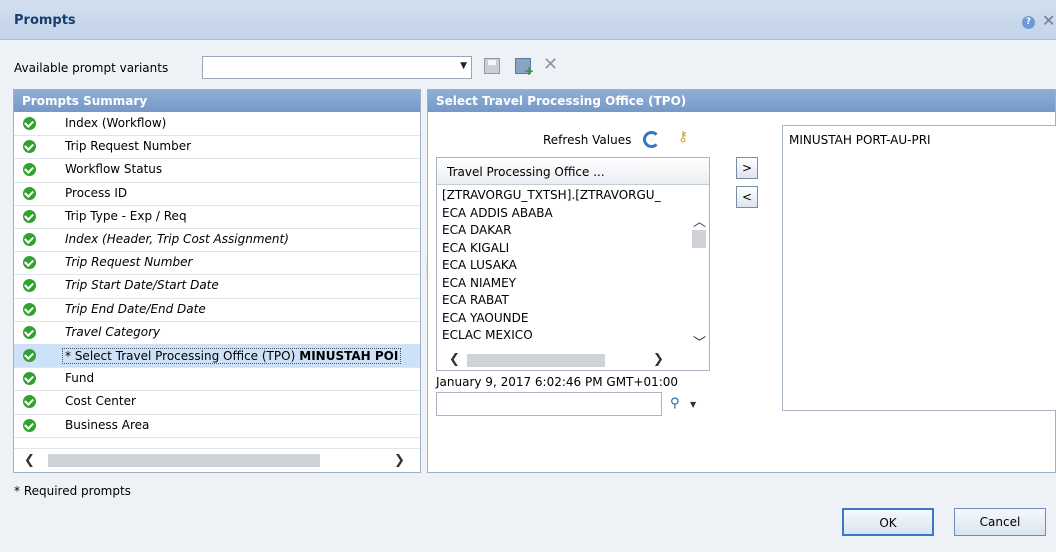 This screenshot has height=552, width=1056. I want to click on prompt-row: Trip Start Date/Start Date, so click(217, 286).